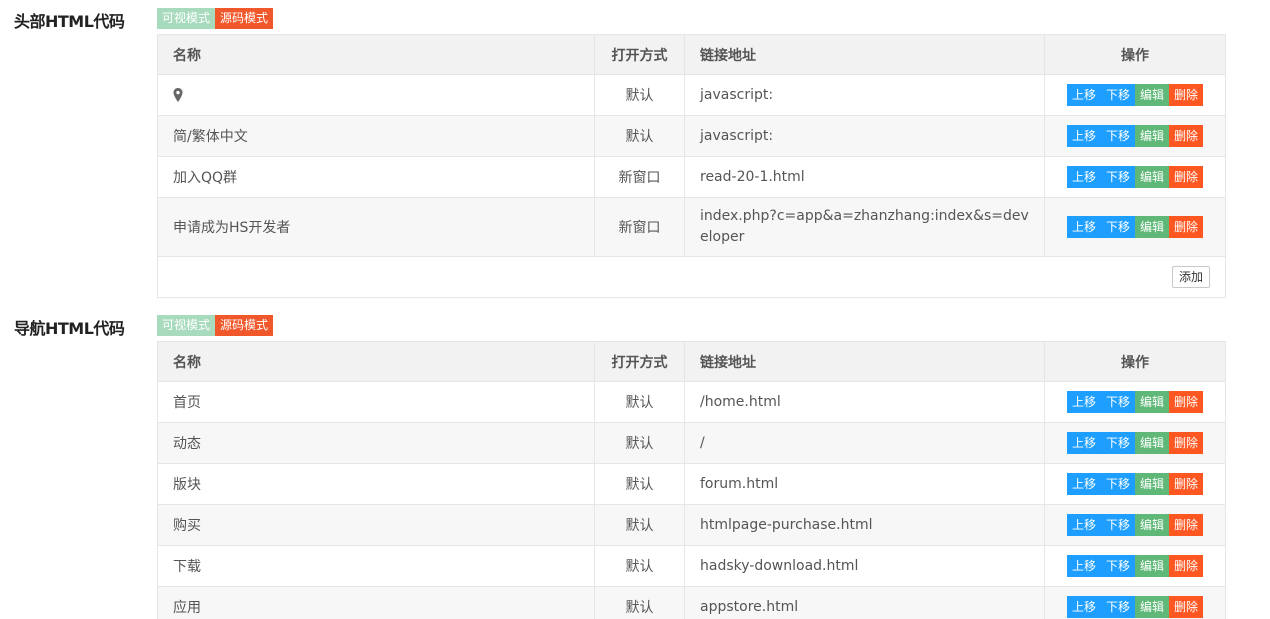 Image resolution: width=1270 pixels, height=619 pixels. I want to click on column-header-ops: 操作, so click(1135, 54).